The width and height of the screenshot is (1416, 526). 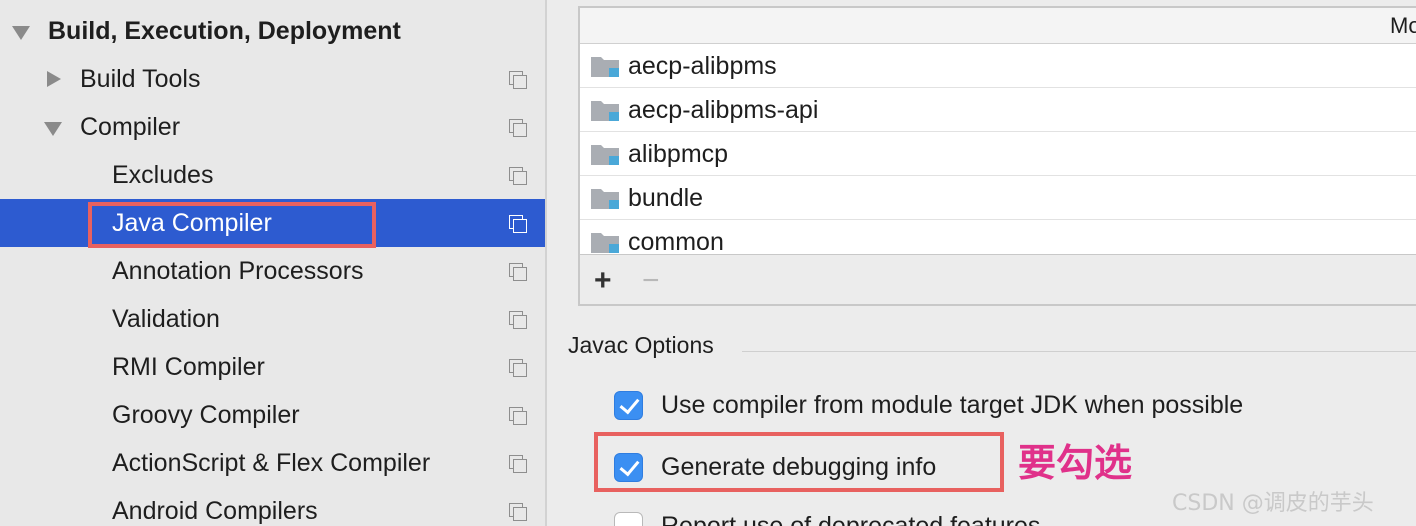 What do you see at coordinates (998, 110) in the screenshot?
I see `table-row: aecp-alibpms-api` at bounding box center [998, 110].